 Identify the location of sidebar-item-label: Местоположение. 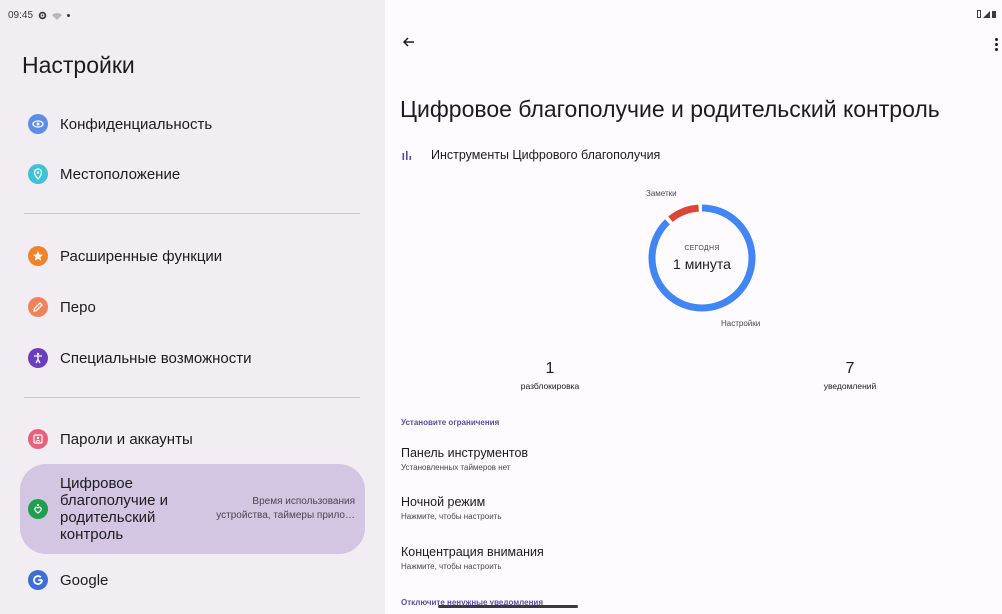
(120, 174).